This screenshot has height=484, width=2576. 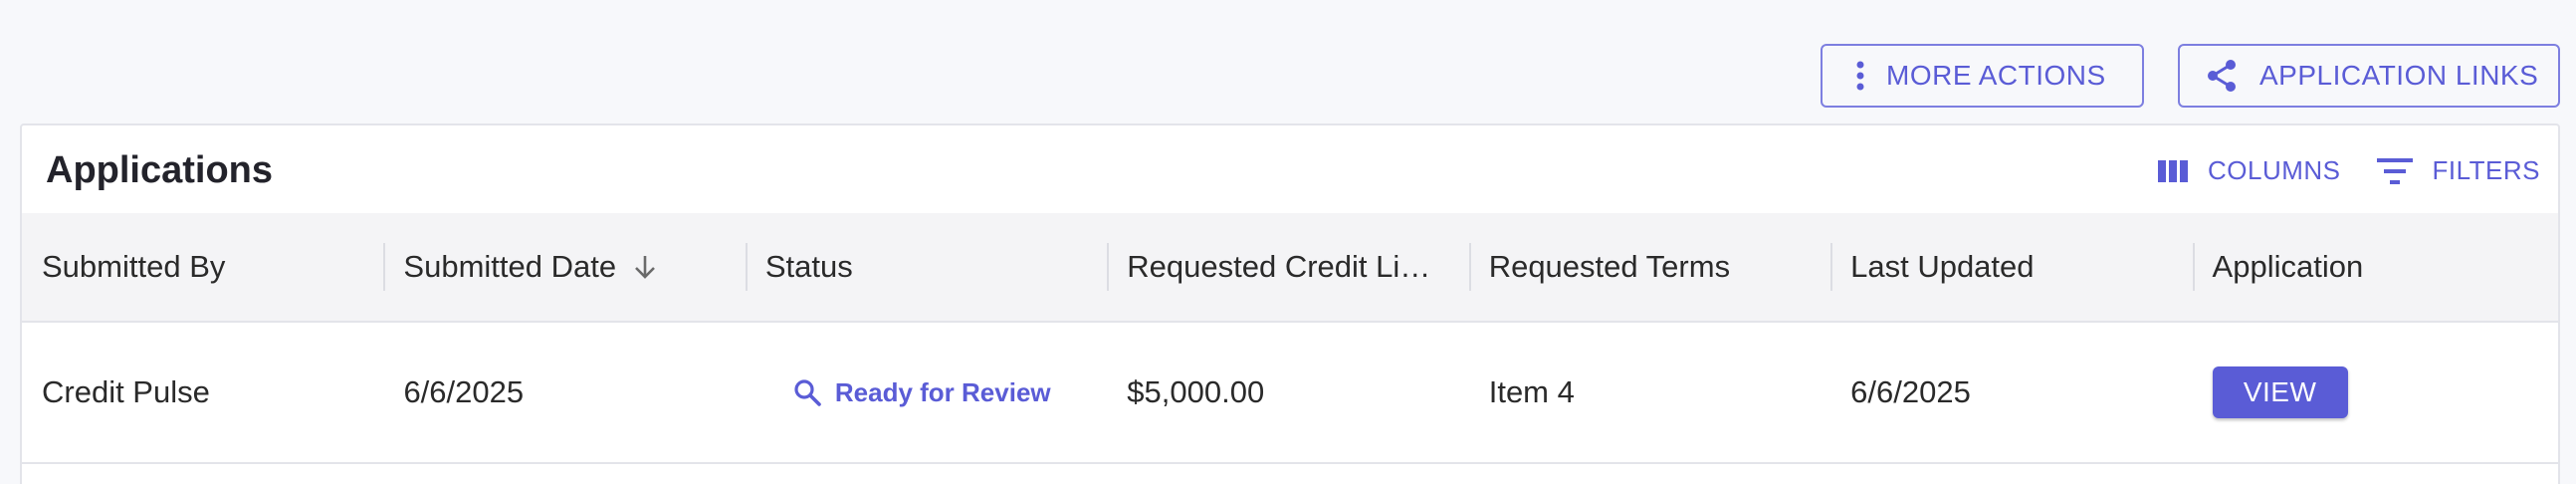 I want to click on cell-requested-terms: Item 4, so click(x=1531, y=392).